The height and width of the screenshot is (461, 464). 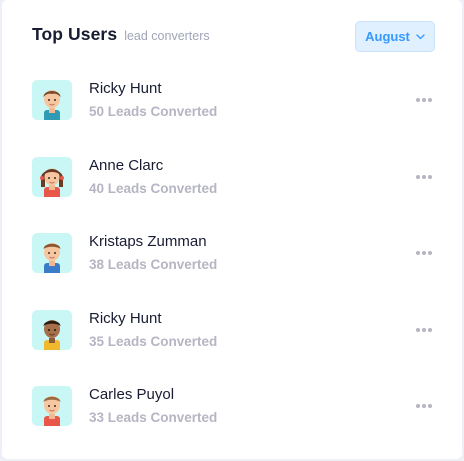 I want to click on list-item: Anne Clarc 40 Leads Converted, so click(x=234, y=191).